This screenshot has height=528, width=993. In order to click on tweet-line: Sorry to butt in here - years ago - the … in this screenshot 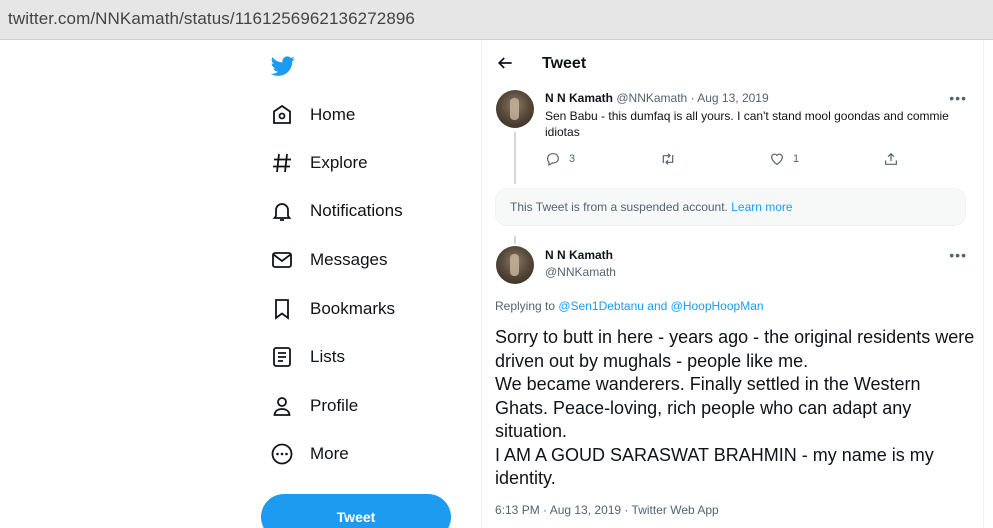, I will do `click(735, 349)`.